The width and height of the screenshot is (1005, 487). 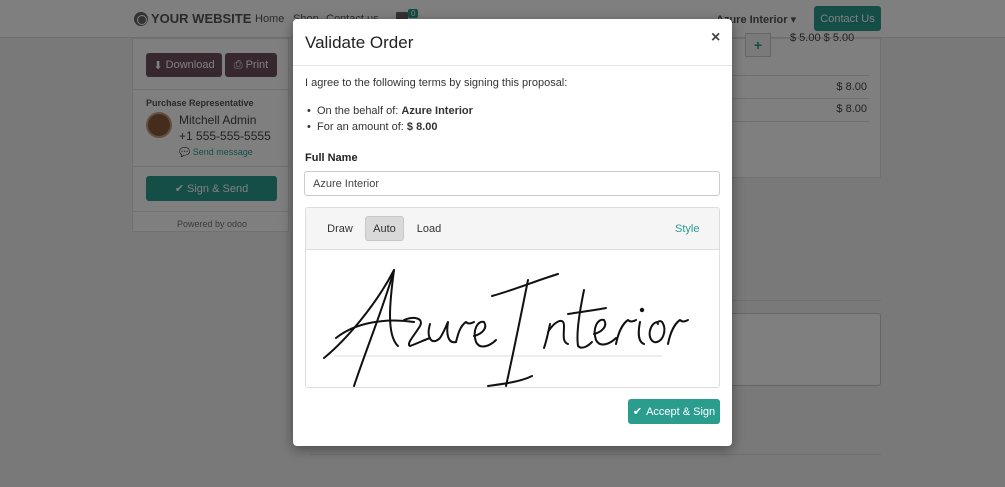 What do you see at coordinates (512, 42) in the screenshot?
I see `modal-header: Validate Order ×` at bounding box center [512, 42].